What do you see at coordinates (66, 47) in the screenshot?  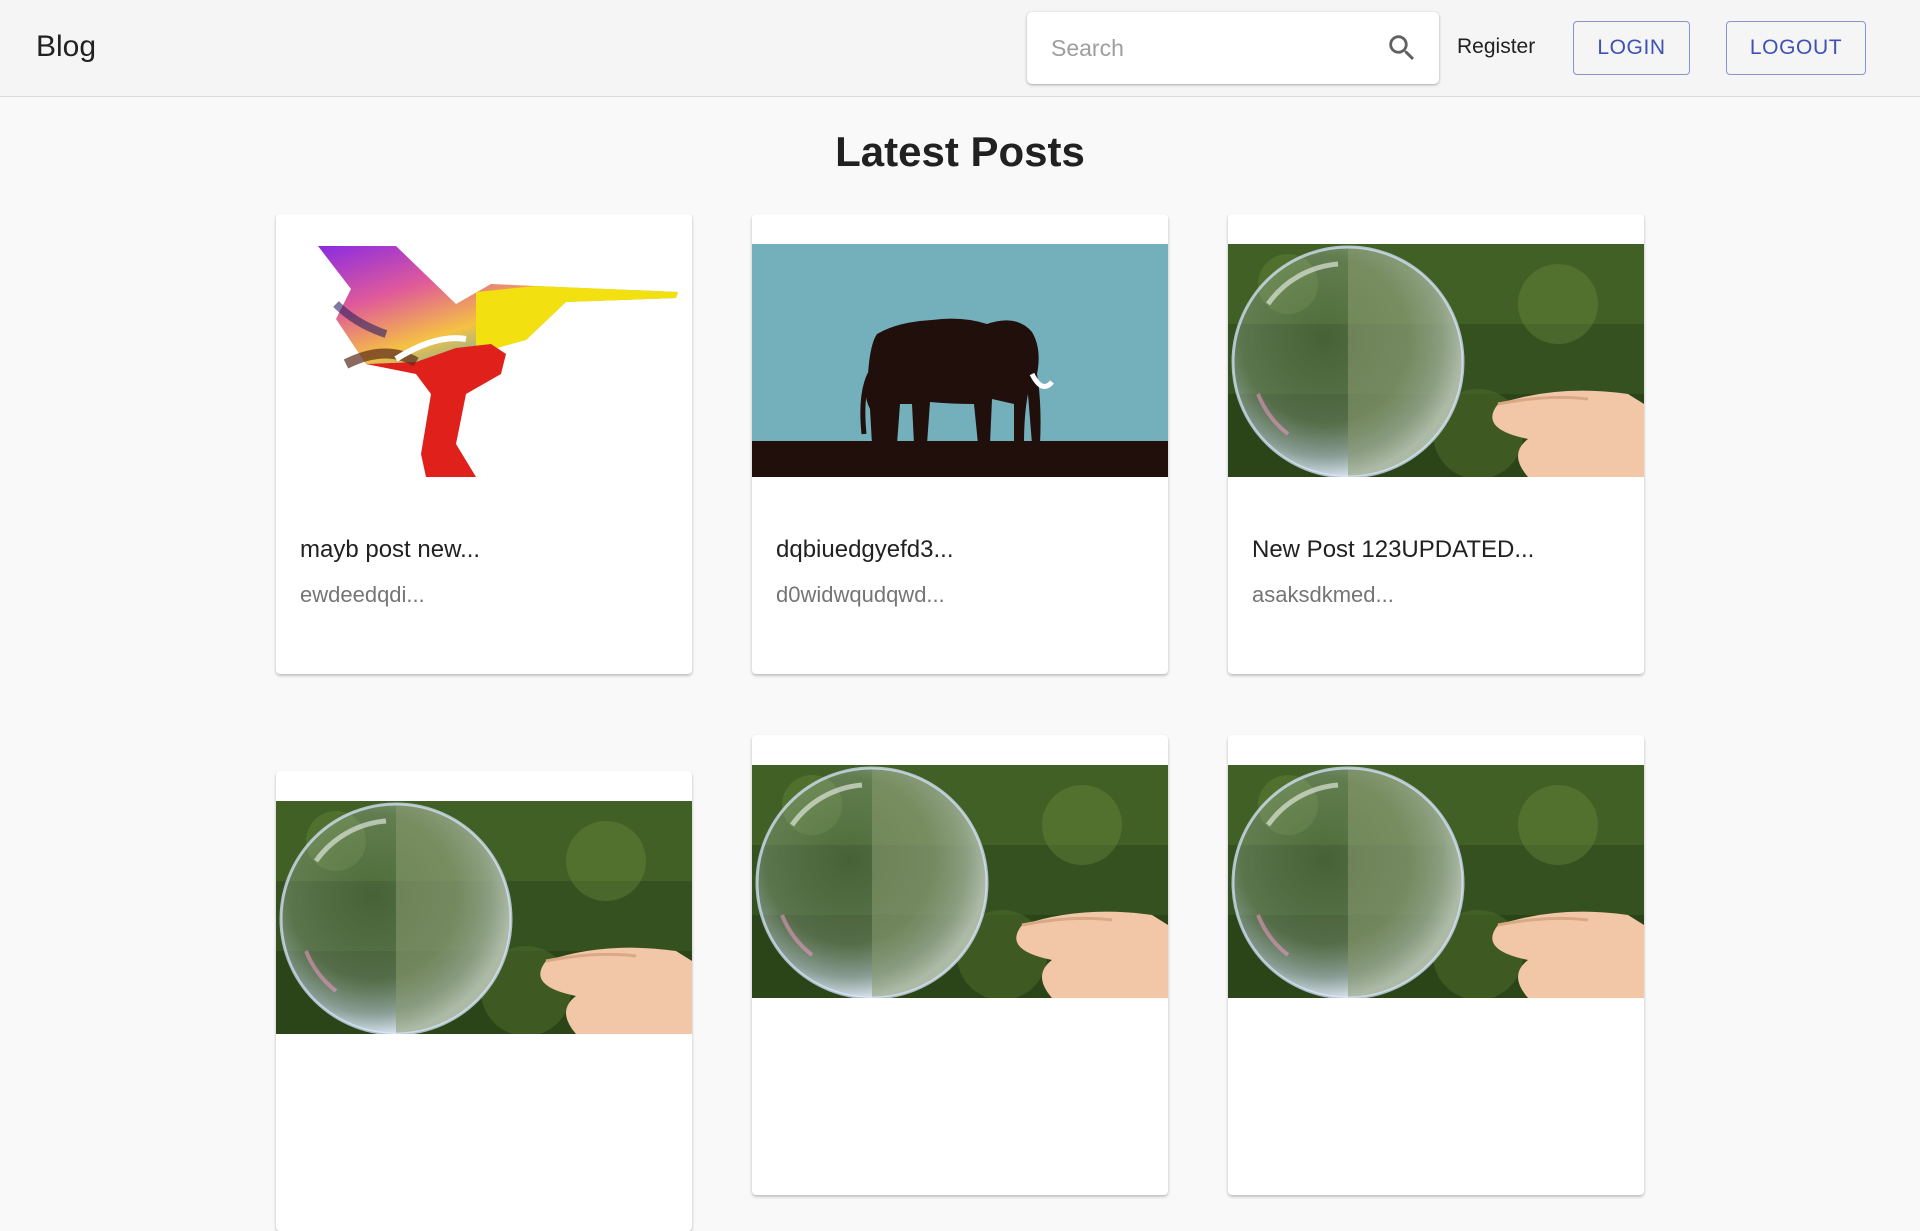 I see `brand-title: Blog` at bounding box center [66, 47].